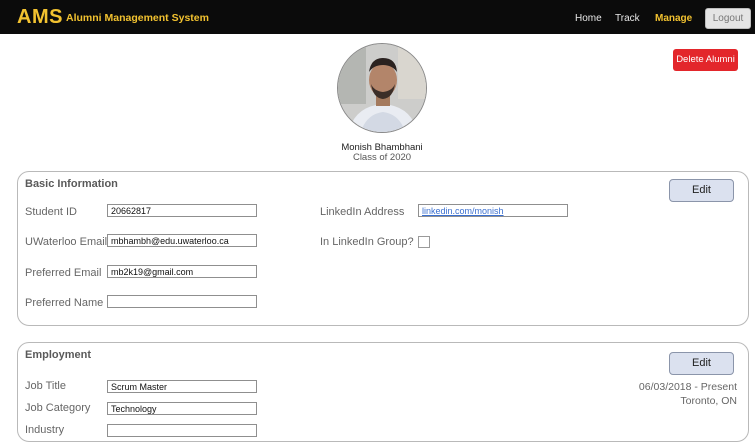 This screenshot has width=755, height=442. Describe the element at coordinates (40, 17) in the screenshot. I see `brand-logo: AMS` at that location.